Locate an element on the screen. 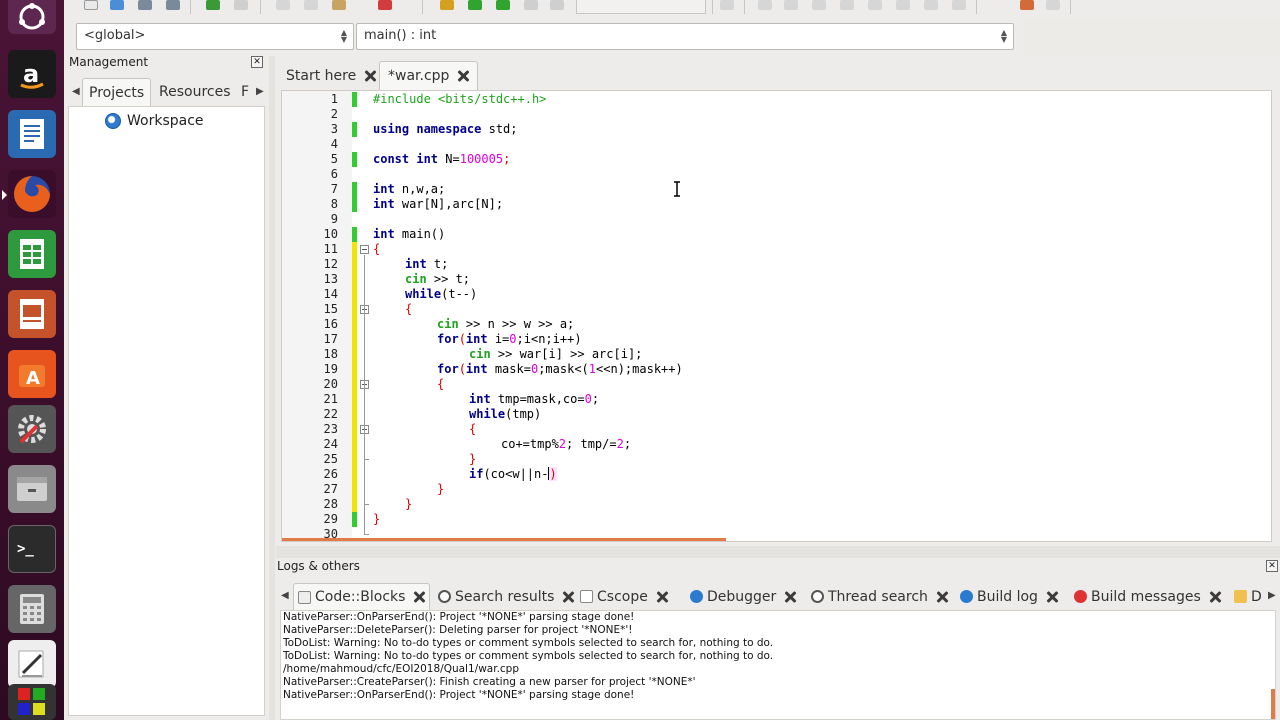  system-settings-icon is located at coordinates (32, 429).